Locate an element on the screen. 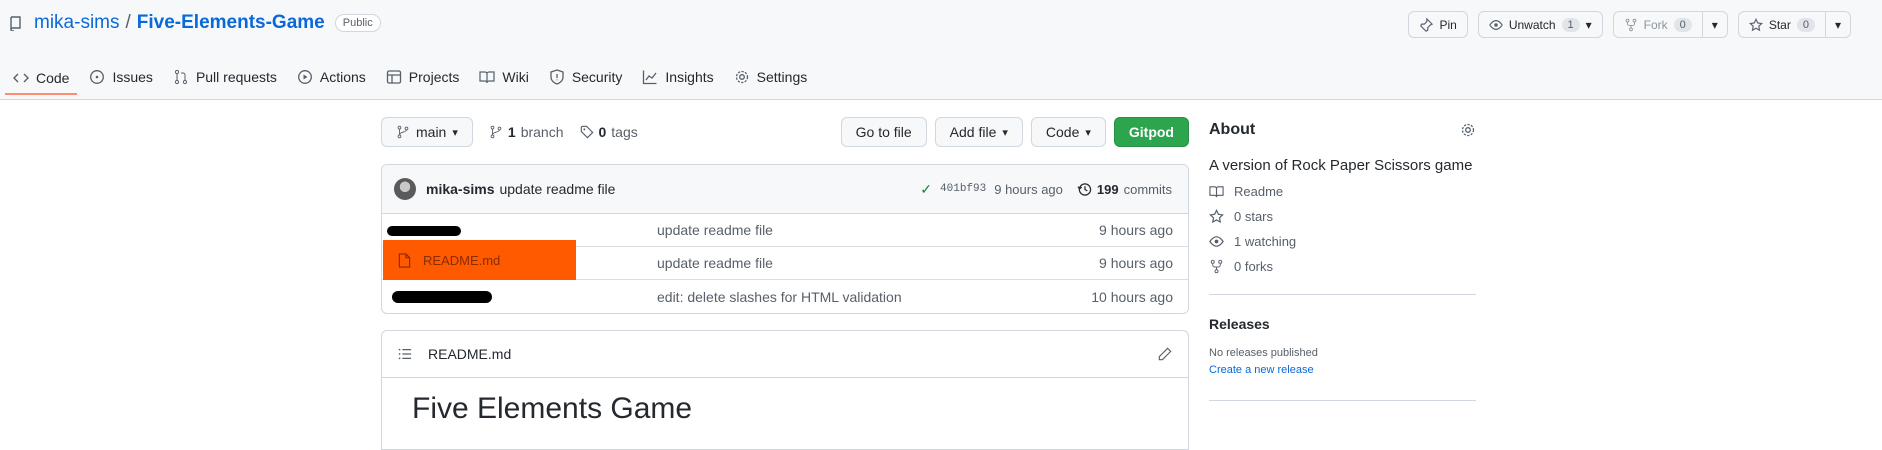  play-icon is located at coordinates (304, 77).